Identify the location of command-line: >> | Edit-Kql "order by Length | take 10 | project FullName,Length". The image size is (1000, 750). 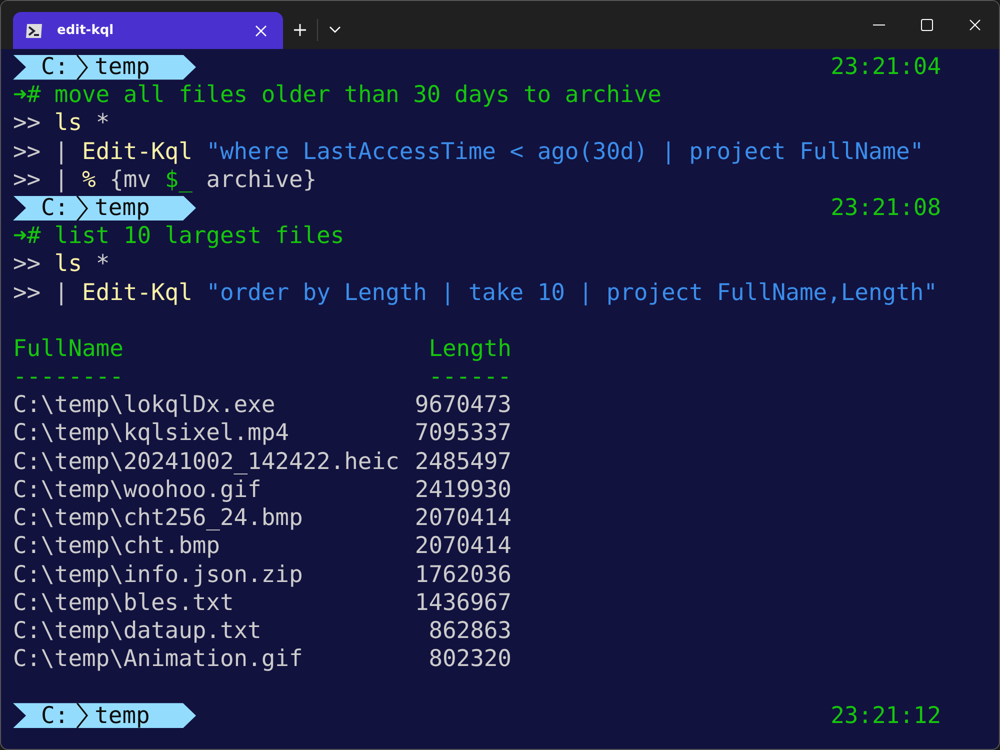
(475, 293).